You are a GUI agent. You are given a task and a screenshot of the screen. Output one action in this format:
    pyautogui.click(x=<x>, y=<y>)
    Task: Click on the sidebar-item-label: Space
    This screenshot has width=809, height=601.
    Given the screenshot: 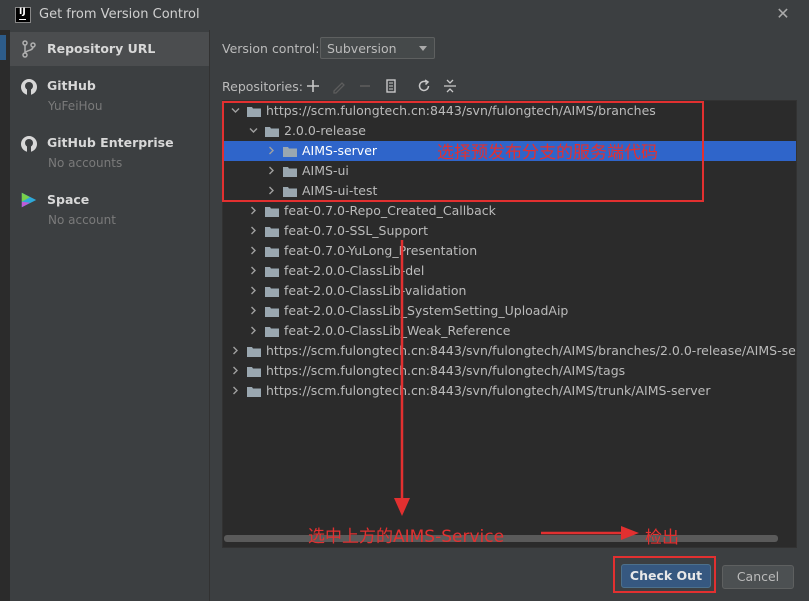 What is the action you would take?
    pyautogui.click(x=68, y=199)
    